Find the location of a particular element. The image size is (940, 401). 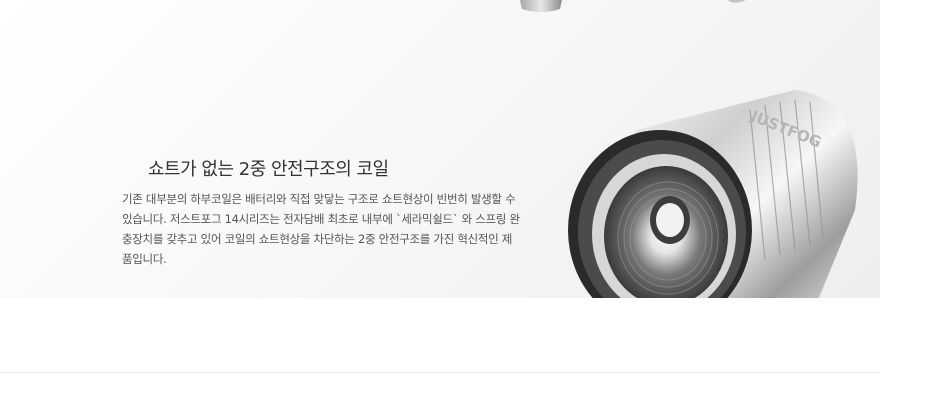

side-margin is located at coordinates (910, 149).